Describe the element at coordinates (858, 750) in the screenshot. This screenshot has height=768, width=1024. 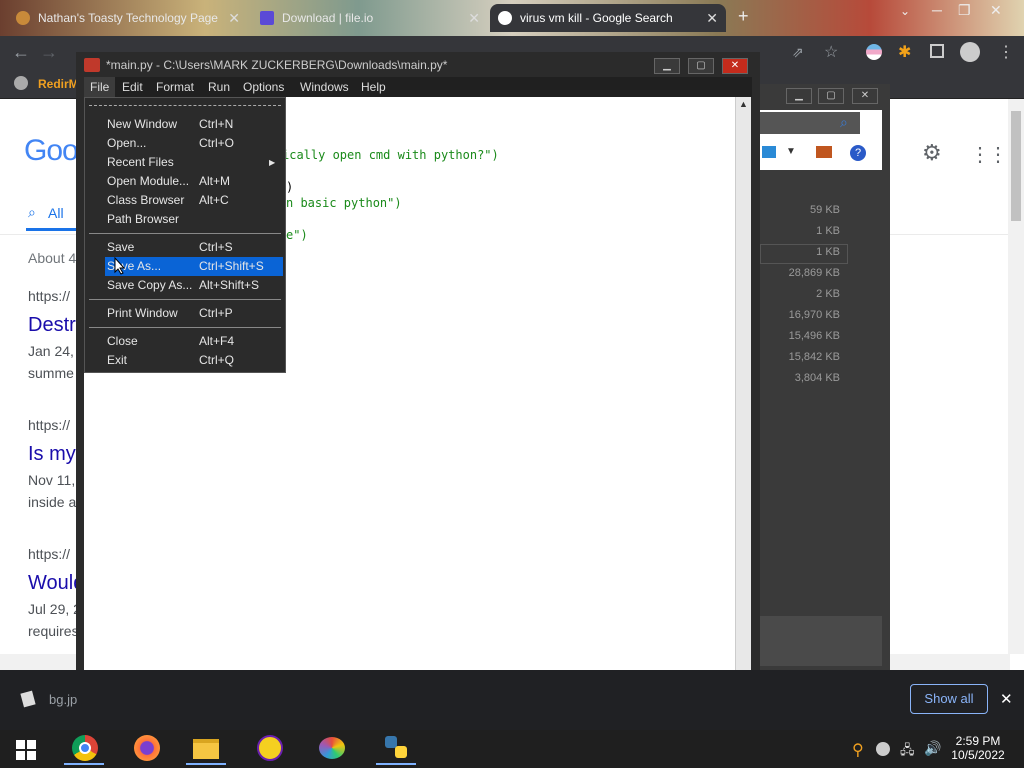
I see `search-tray-icon: ⚲` at that location.